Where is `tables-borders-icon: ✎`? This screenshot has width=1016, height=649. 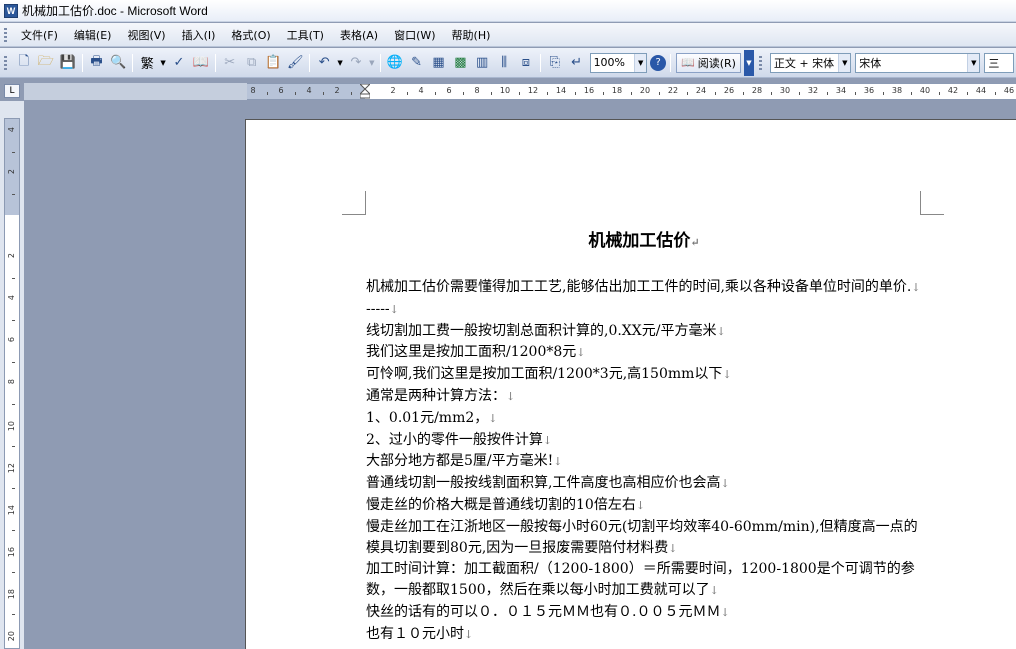 tables-borders-icon: ✎ is located at coordinates (417, 63).